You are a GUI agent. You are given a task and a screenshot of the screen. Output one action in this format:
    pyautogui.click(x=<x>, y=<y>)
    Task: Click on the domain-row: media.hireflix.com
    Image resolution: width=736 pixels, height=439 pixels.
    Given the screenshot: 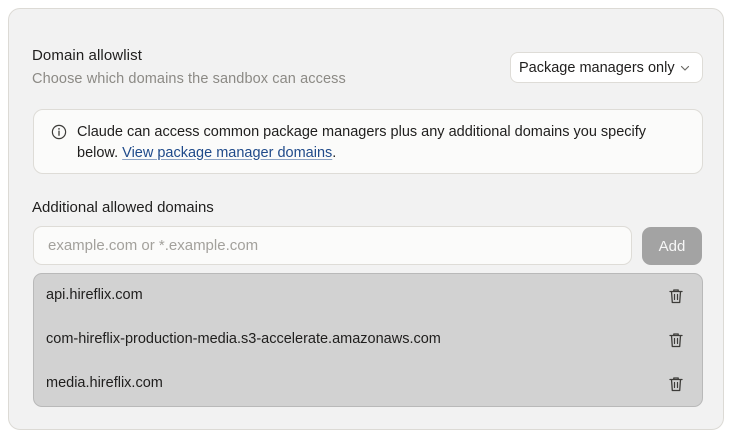 What is the action you would take?
    pyautogui.click(x=368, y=384)
    